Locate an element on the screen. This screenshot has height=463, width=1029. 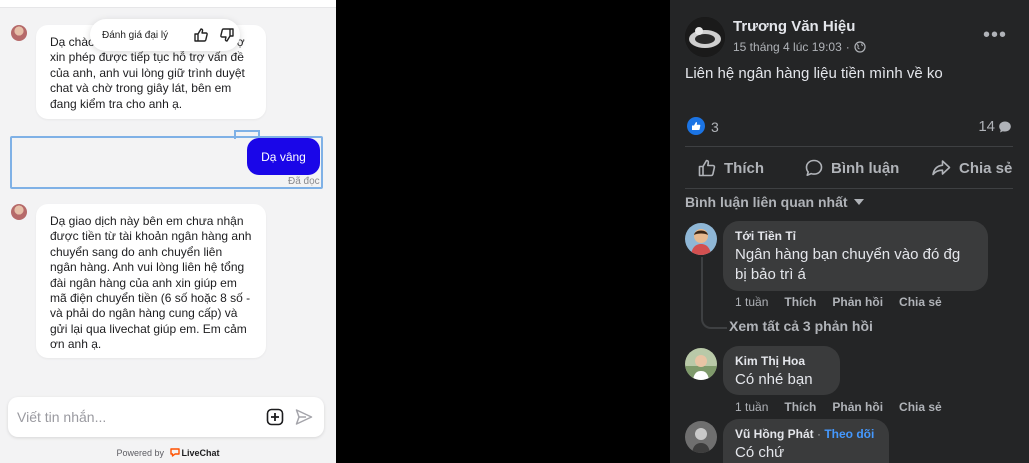
post-divider is located at coordinates (849, 146).